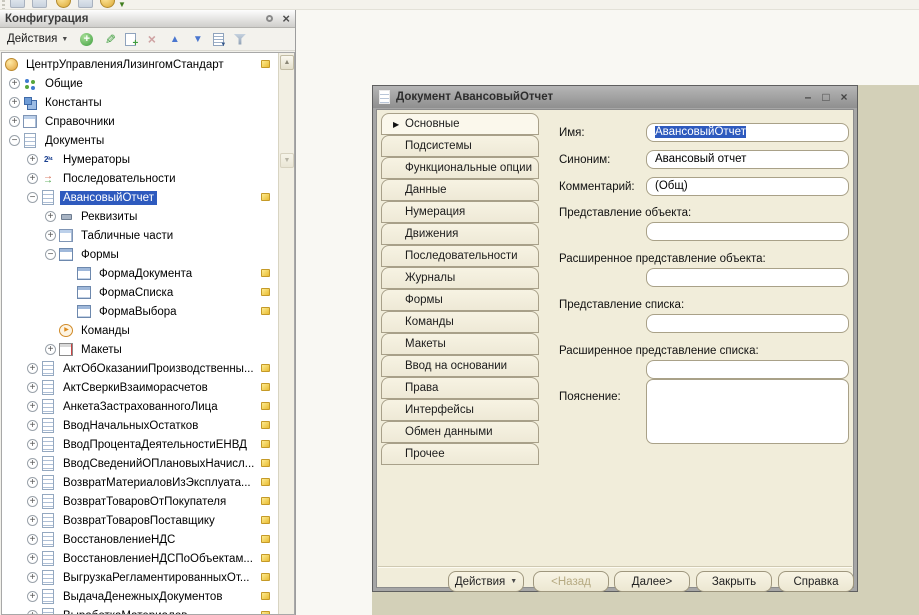  What do you see at coordinates (460, 454) in the screenshot?
I see `tab-прочее: Прочее` at bounding box center [460, 454].